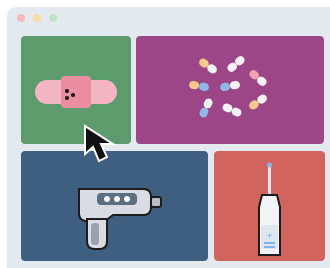  I want to click on arrow-cursor-icon, so click(103, 146).